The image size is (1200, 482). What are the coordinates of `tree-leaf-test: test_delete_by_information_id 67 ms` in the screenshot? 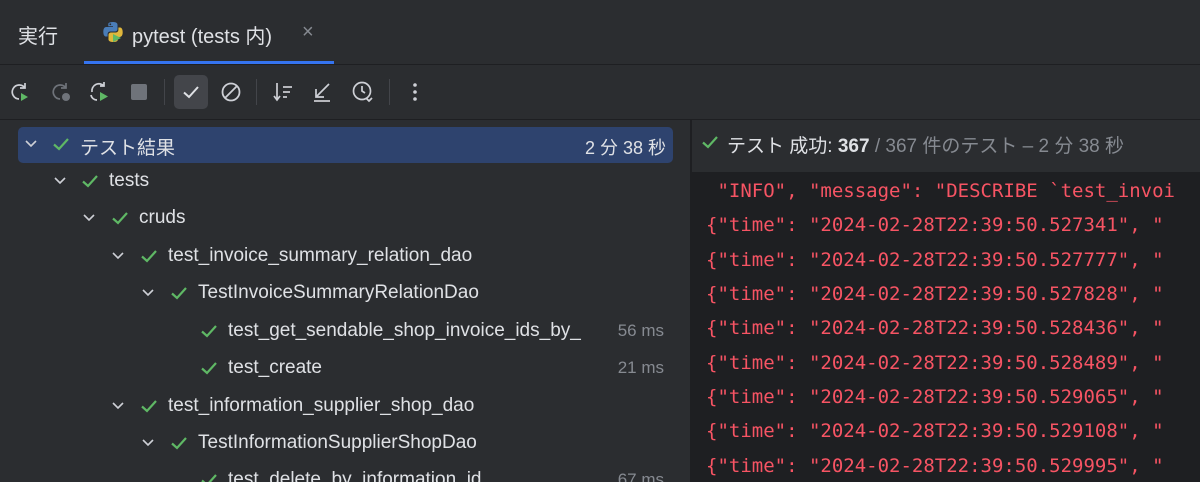 It's located at (345, 472).